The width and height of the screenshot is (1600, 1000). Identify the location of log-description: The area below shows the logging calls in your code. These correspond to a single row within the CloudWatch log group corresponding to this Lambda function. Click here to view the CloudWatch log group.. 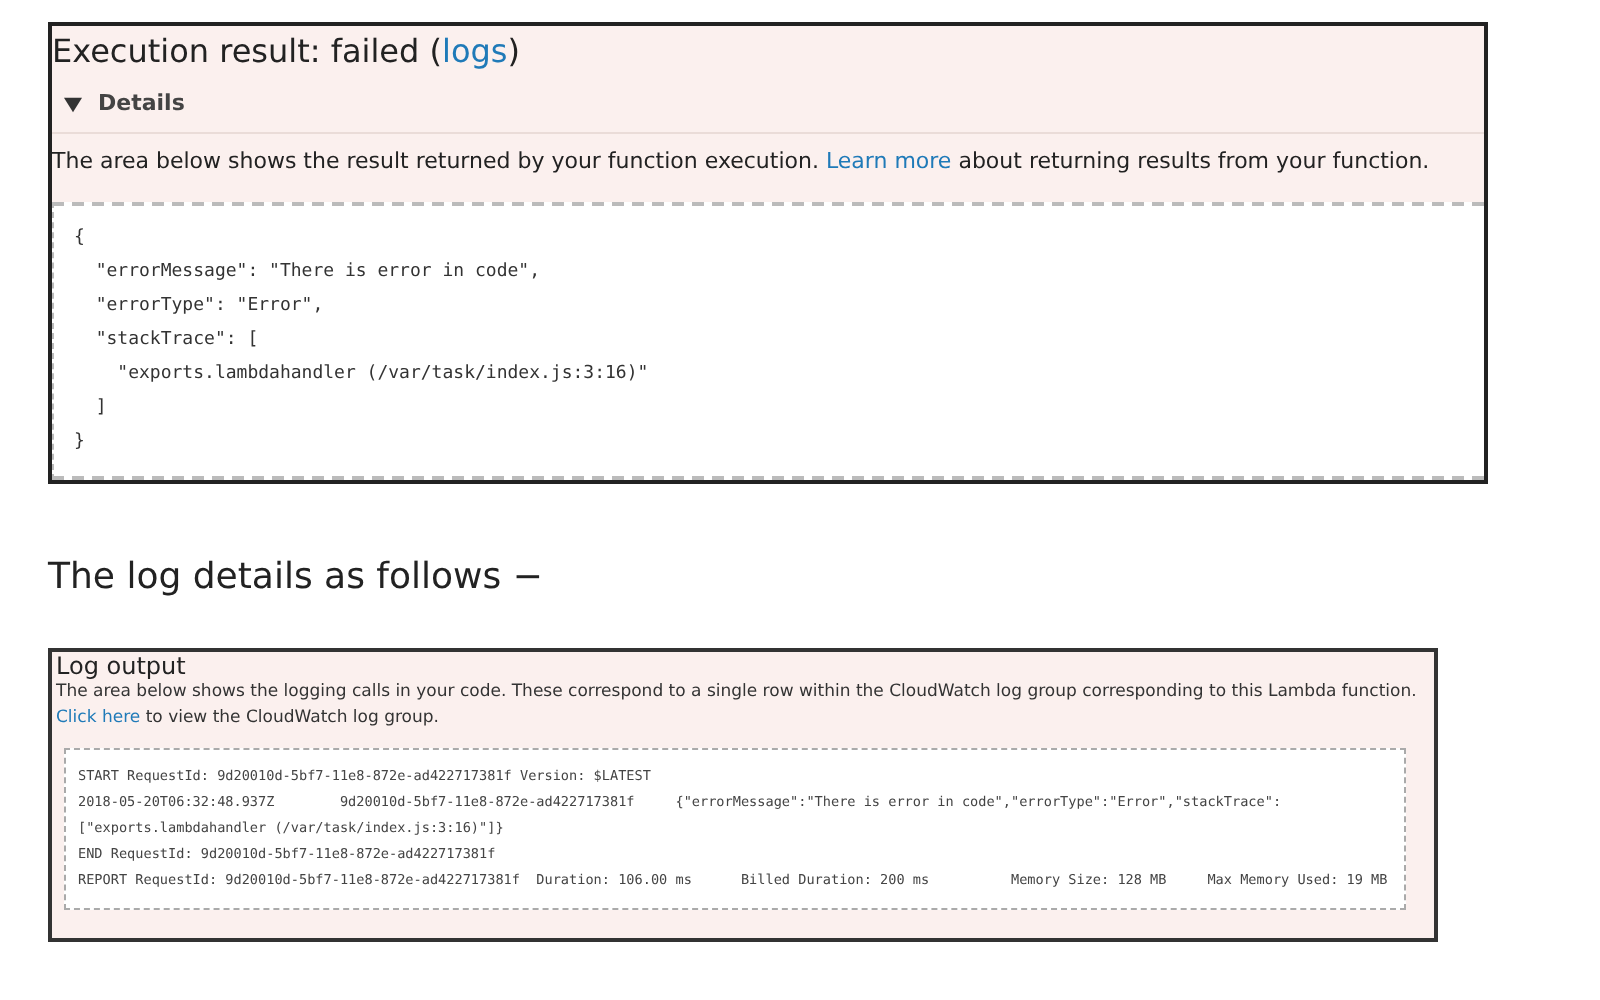
(737, 706).